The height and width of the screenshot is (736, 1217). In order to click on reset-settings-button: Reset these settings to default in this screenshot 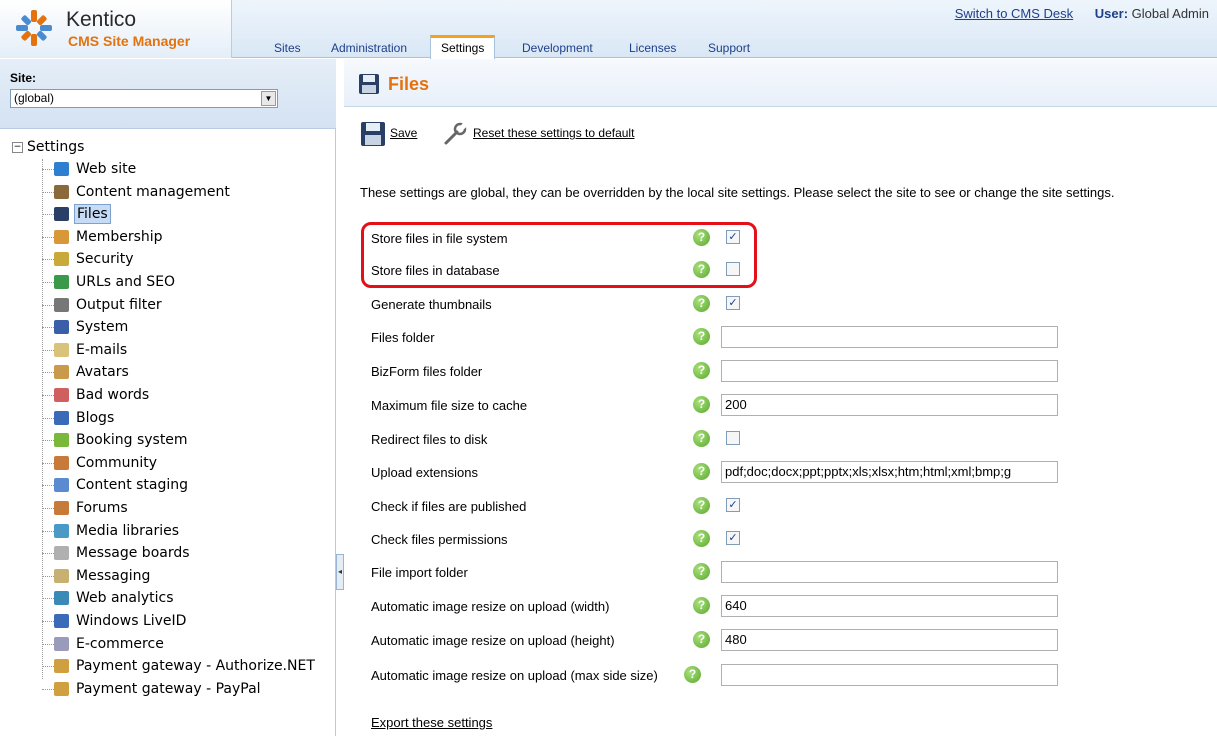, I will do `click(553, 133)`.